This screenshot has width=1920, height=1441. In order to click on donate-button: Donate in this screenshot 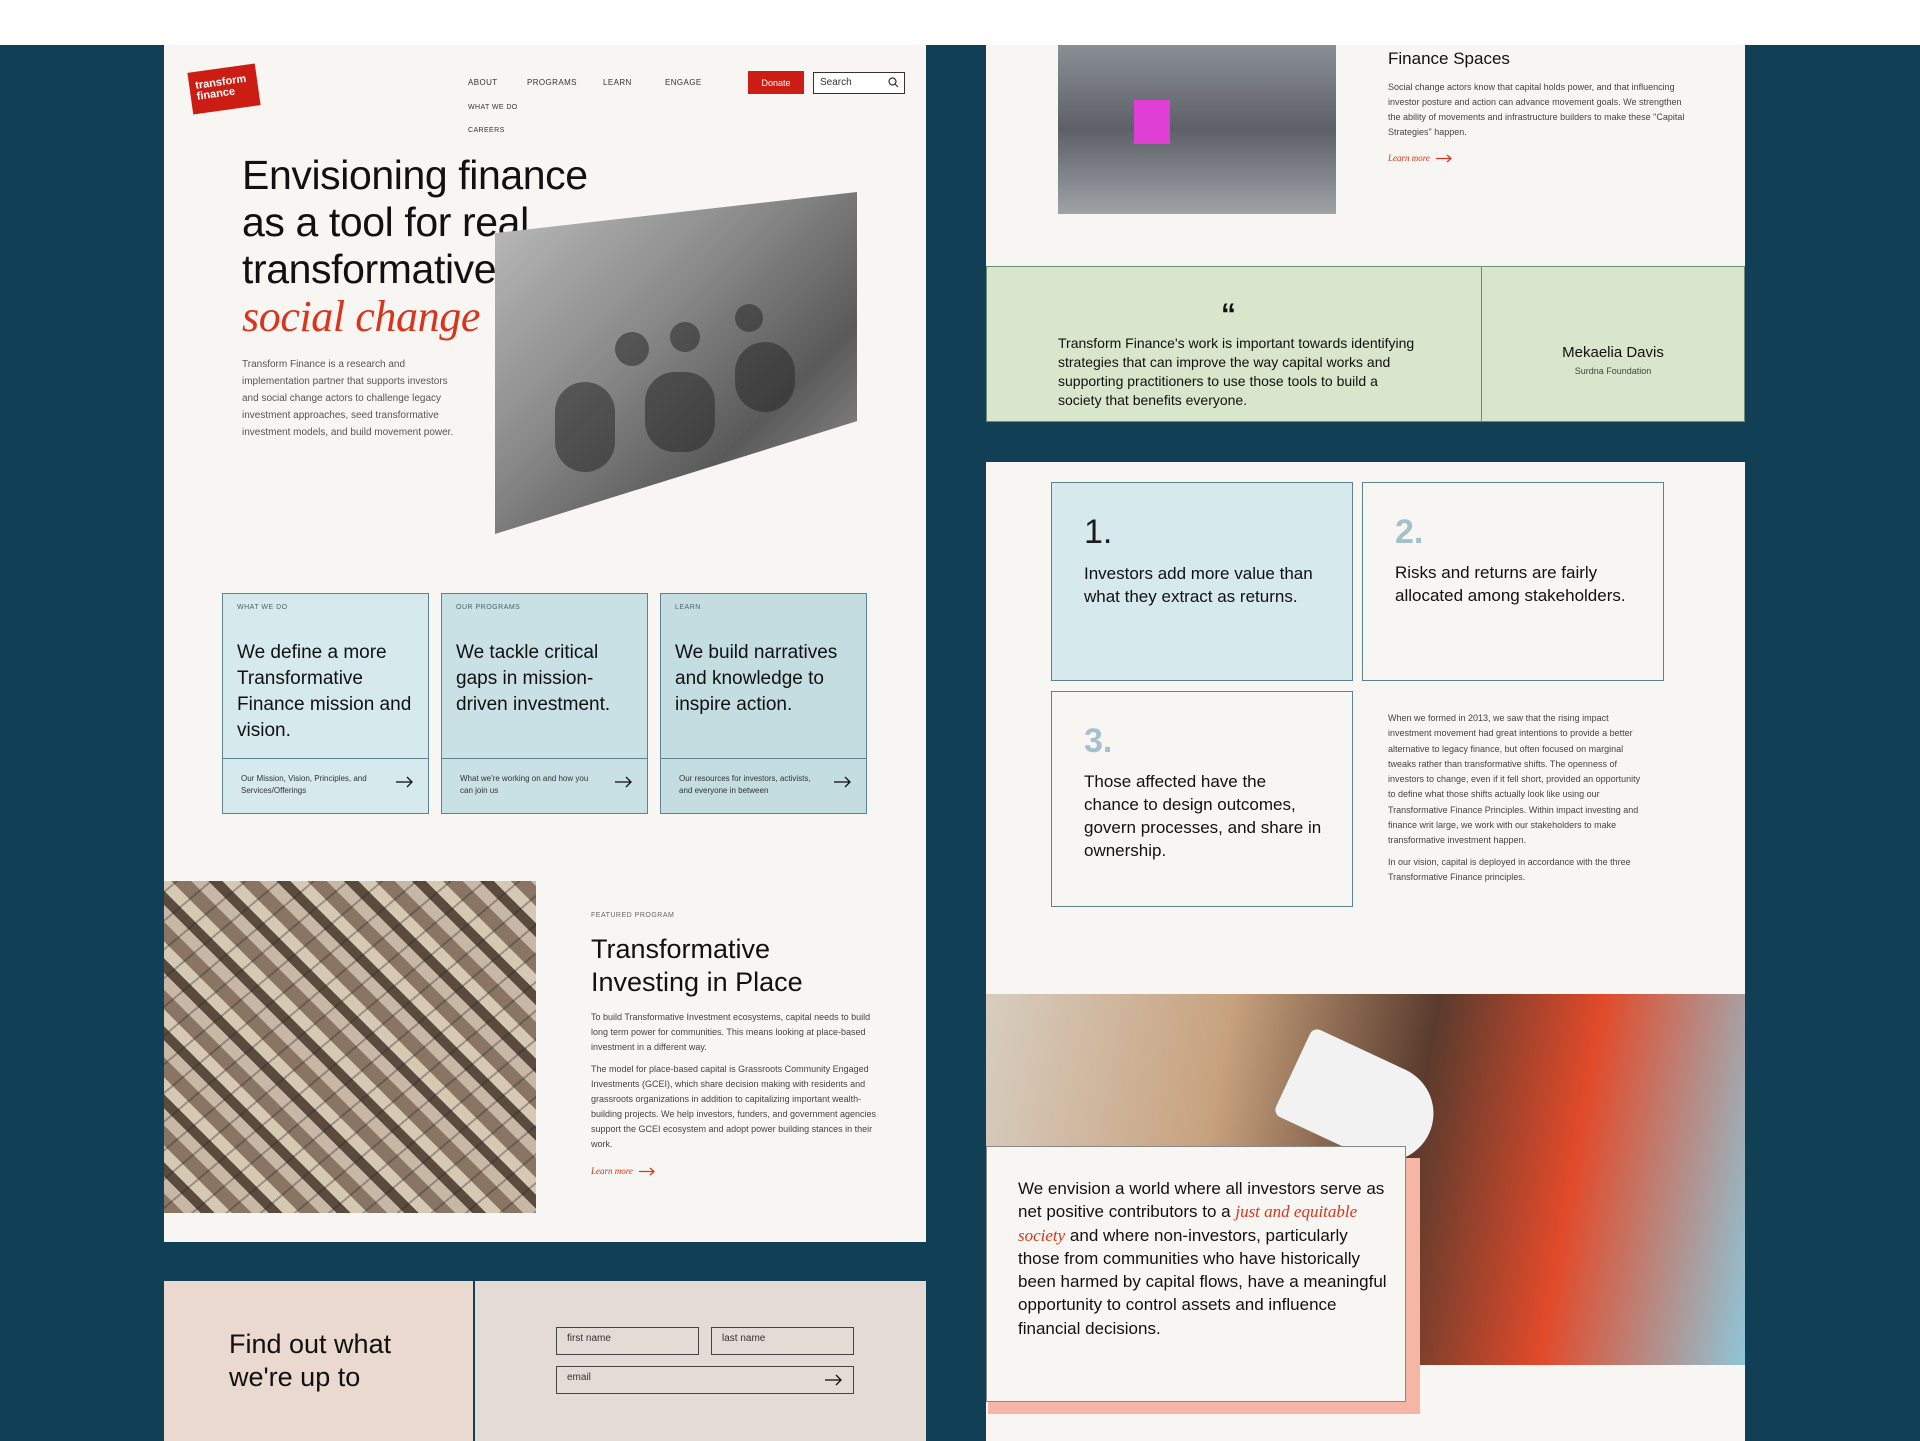, I will do `click(776, 82)`.